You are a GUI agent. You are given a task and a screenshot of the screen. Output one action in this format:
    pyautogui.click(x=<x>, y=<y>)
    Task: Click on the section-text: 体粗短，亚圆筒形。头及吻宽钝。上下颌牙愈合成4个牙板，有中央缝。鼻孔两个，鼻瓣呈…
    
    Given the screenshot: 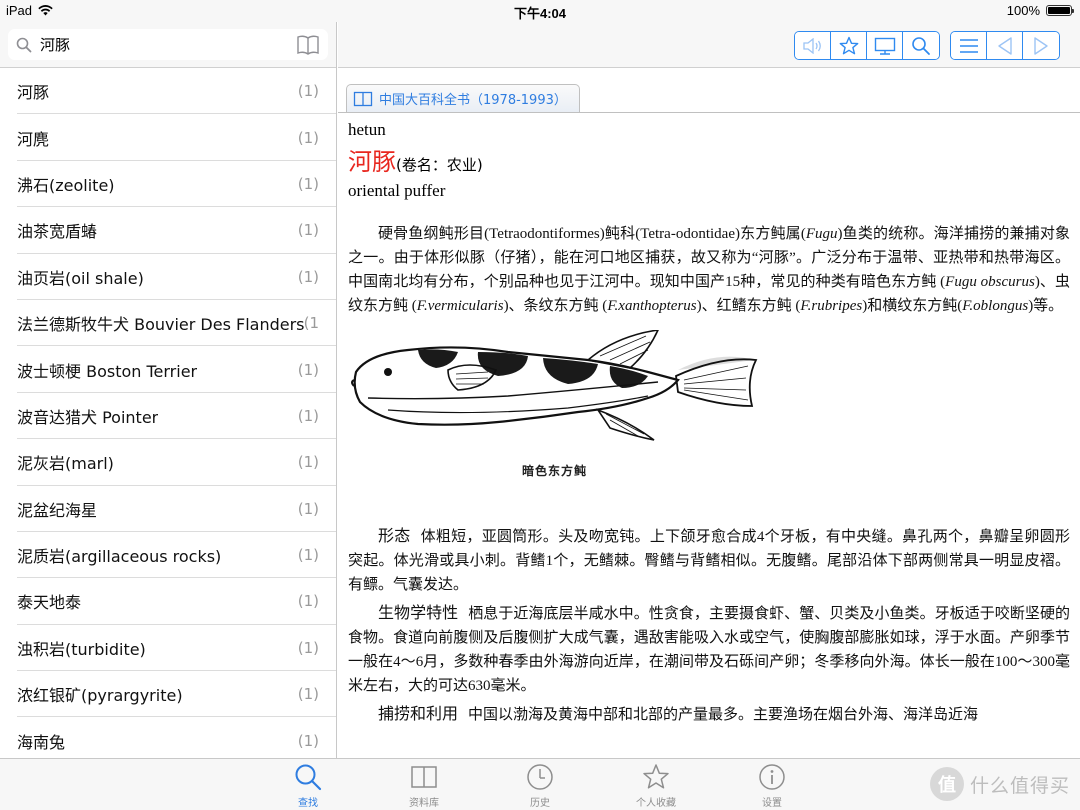 What is the action you would take?
    pyautogui.click(x=709, y=561)
    